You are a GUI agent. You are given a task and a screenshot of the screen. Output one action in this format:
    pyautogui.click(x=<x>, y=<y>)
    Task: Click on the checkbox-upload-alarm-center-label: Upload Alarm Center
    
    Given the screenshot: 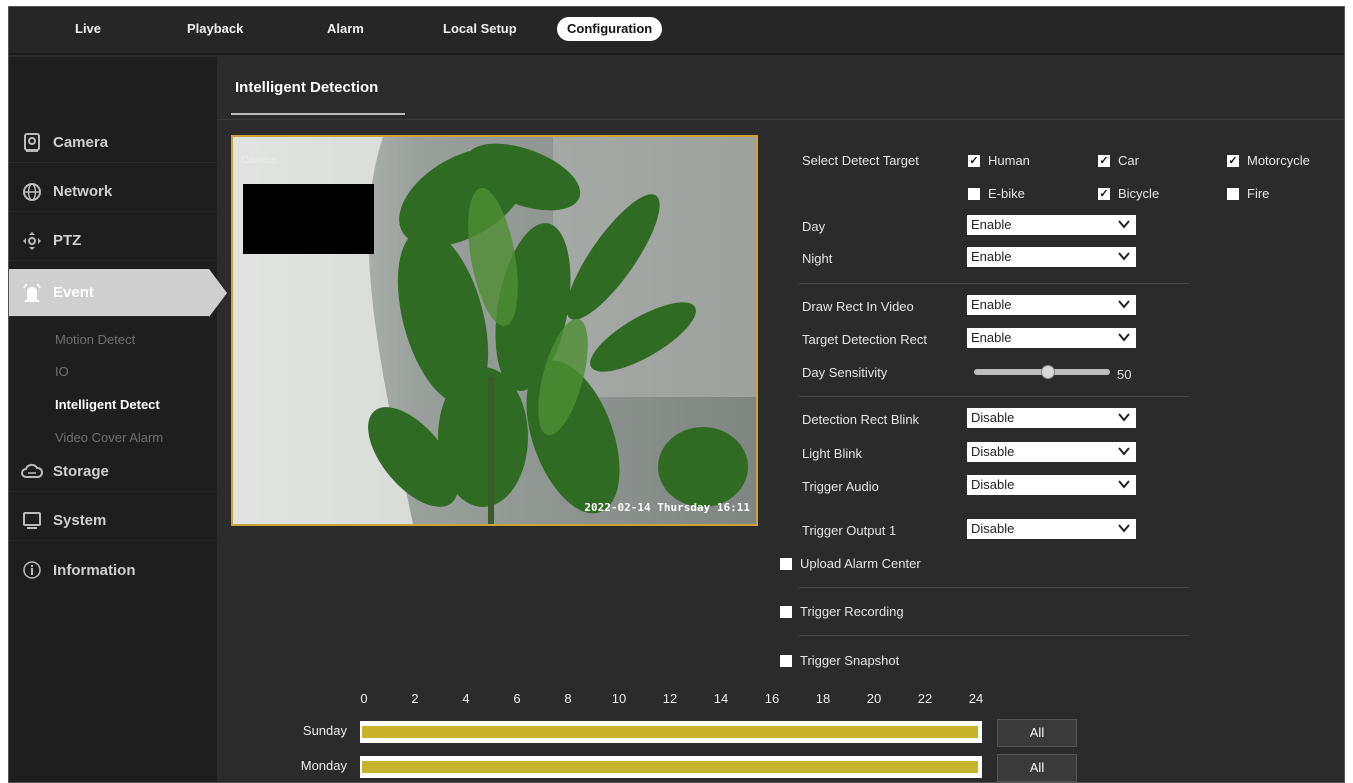 What is the action you would take?
    pyautogui.click(x=860, y=563)
    